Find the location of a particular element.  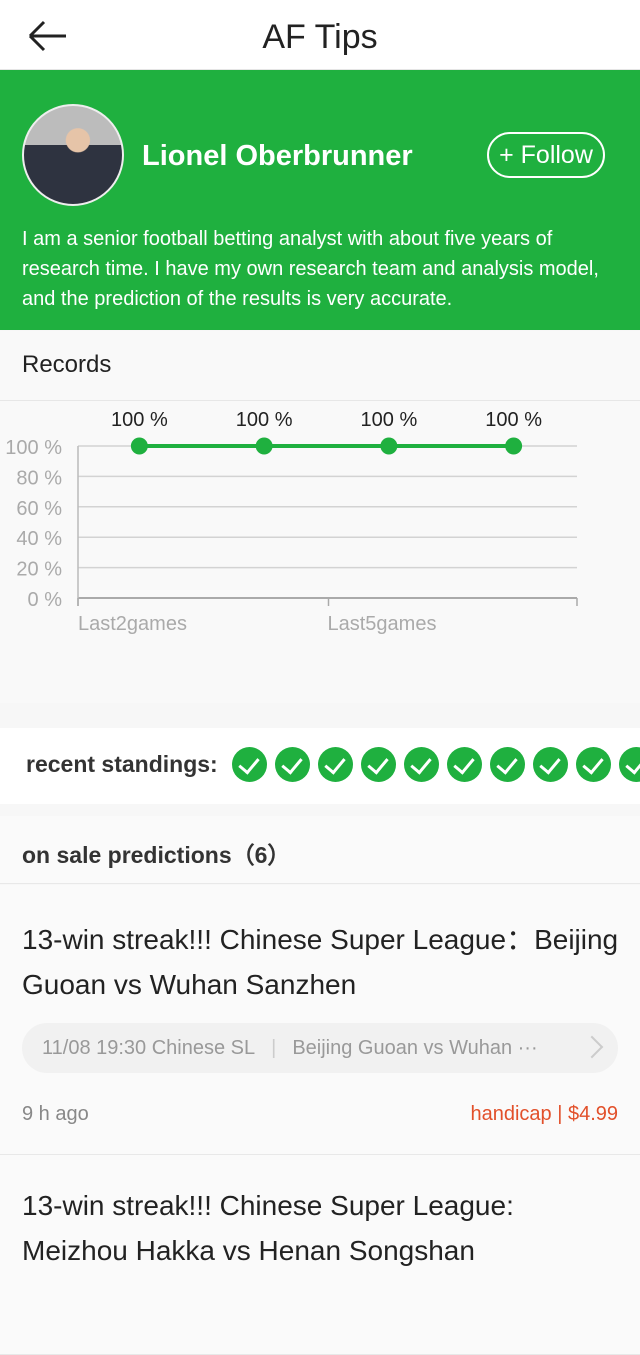

price-label: handicap | $4.99 is located at coordinates (544, 1114).